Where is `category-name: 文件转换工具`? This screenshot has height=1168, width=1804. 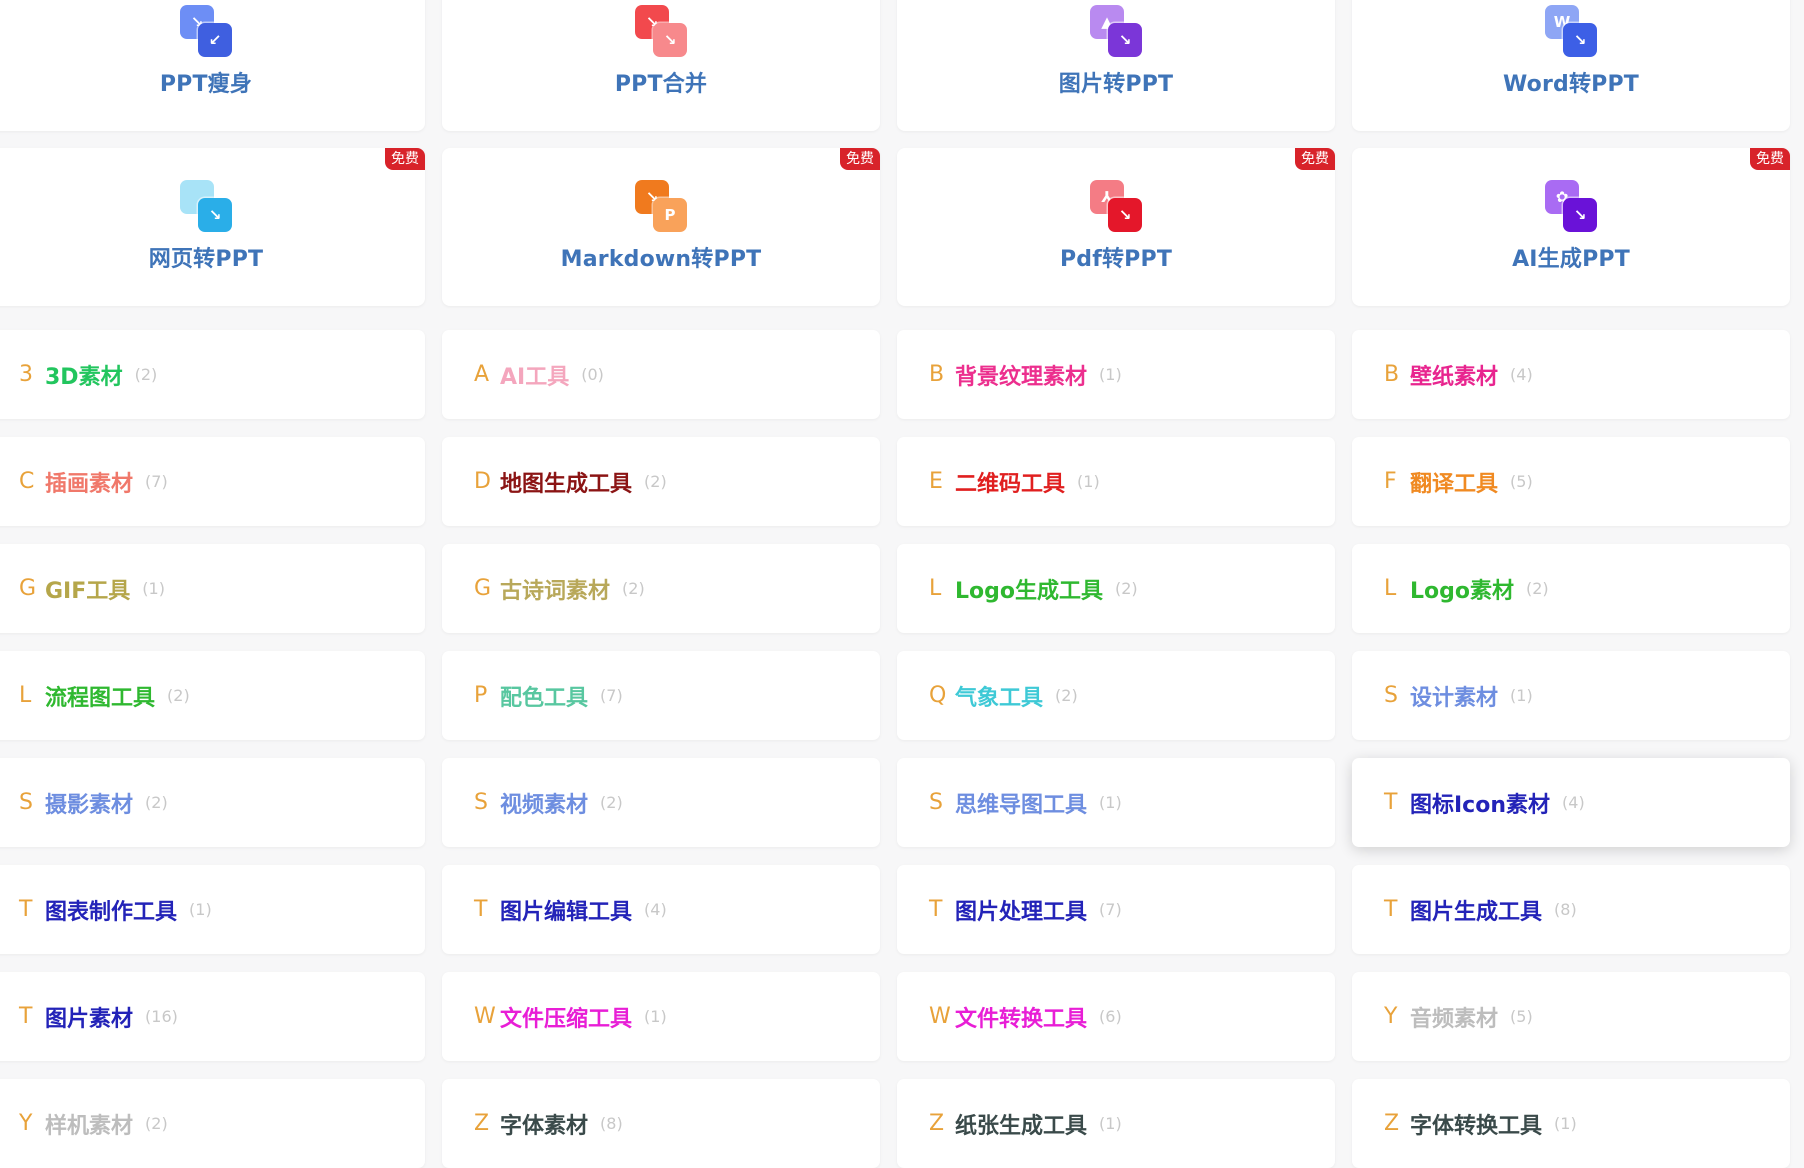 category-name: 文件转换工具 is located at coordinates (1021, 1019).